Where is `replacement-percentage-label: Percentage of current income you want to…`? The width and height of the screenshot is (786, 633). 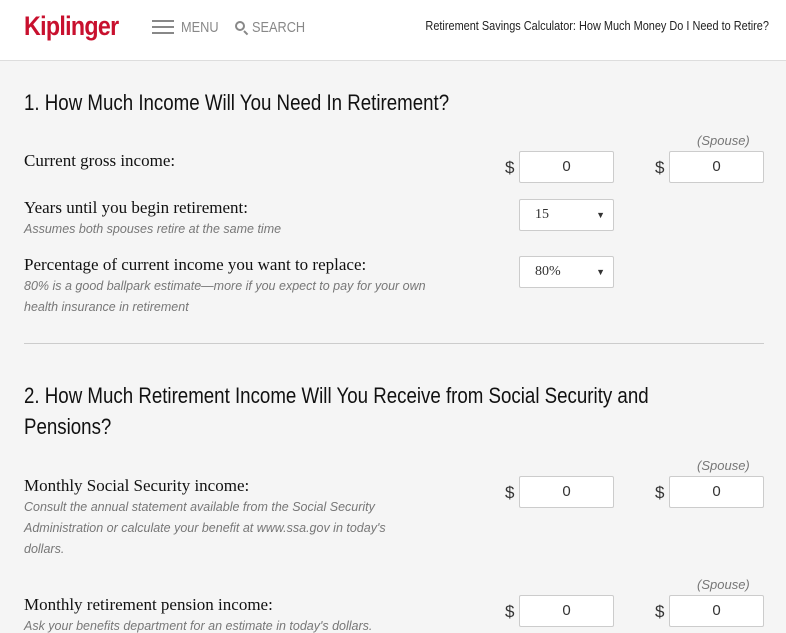 replacement-percentage-label: Percentage of current income you want to… is located at coordinates (195, 264).